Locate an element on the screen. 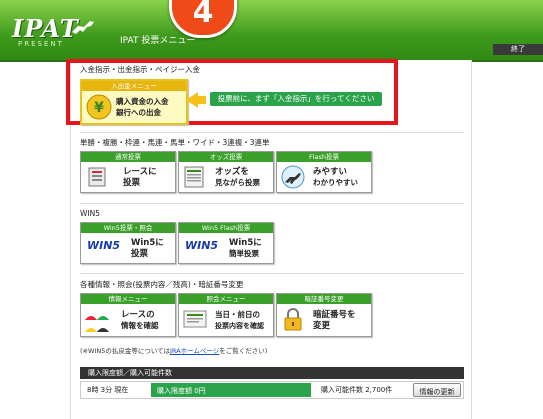  info-menu-caption: 情報メニュー is located at coordinates (128, 299).